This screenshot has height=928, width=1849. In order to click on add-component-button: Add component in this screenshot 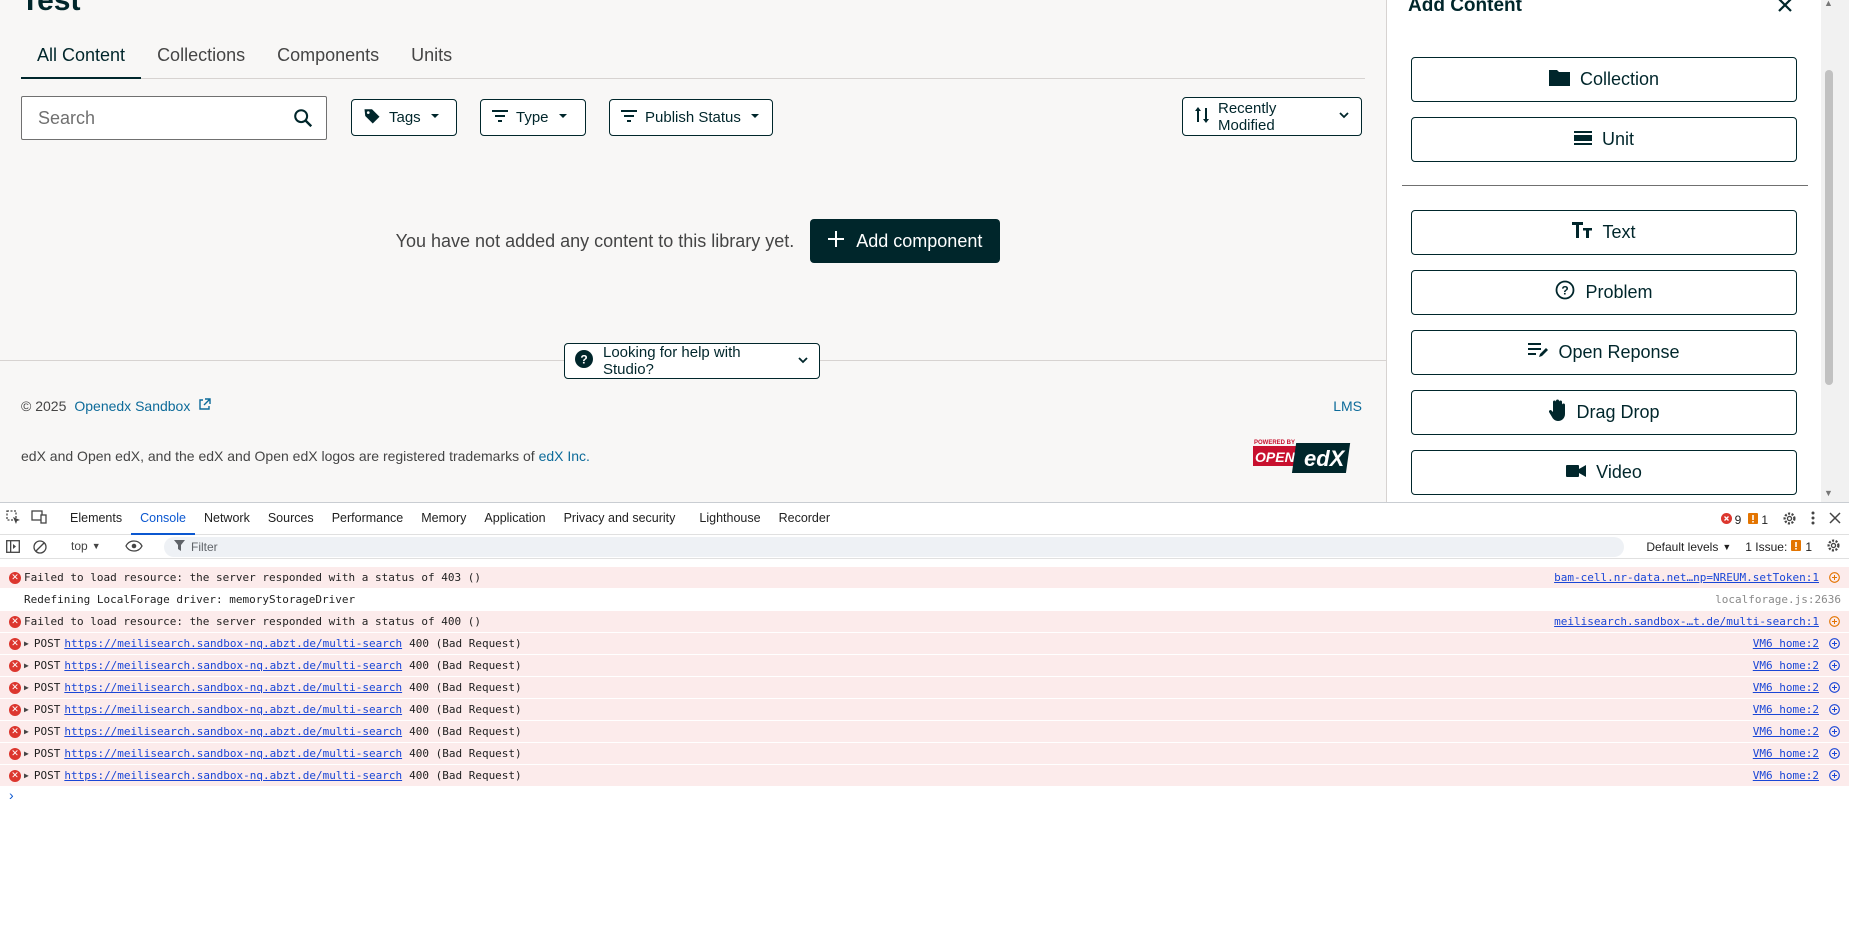, I will do `click(905, 241)`.